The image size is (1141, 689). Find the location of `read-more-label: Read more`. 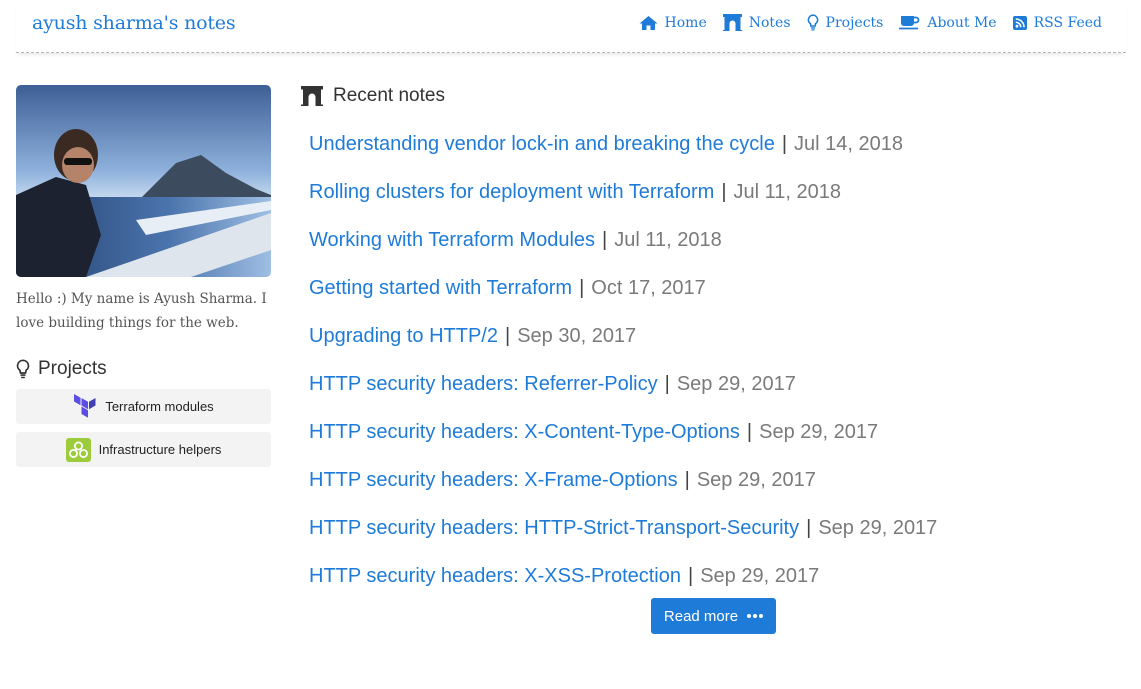

read-more-label: Read more is located at coordinates (701, 616).